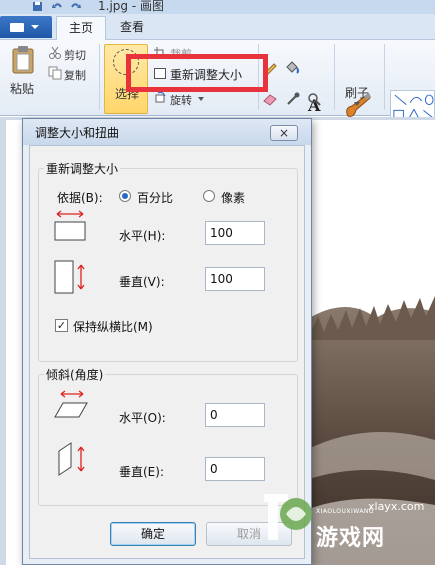 The width and height of the screenshot is (435, 565). I want to click on save-icon, so click(37, 6).